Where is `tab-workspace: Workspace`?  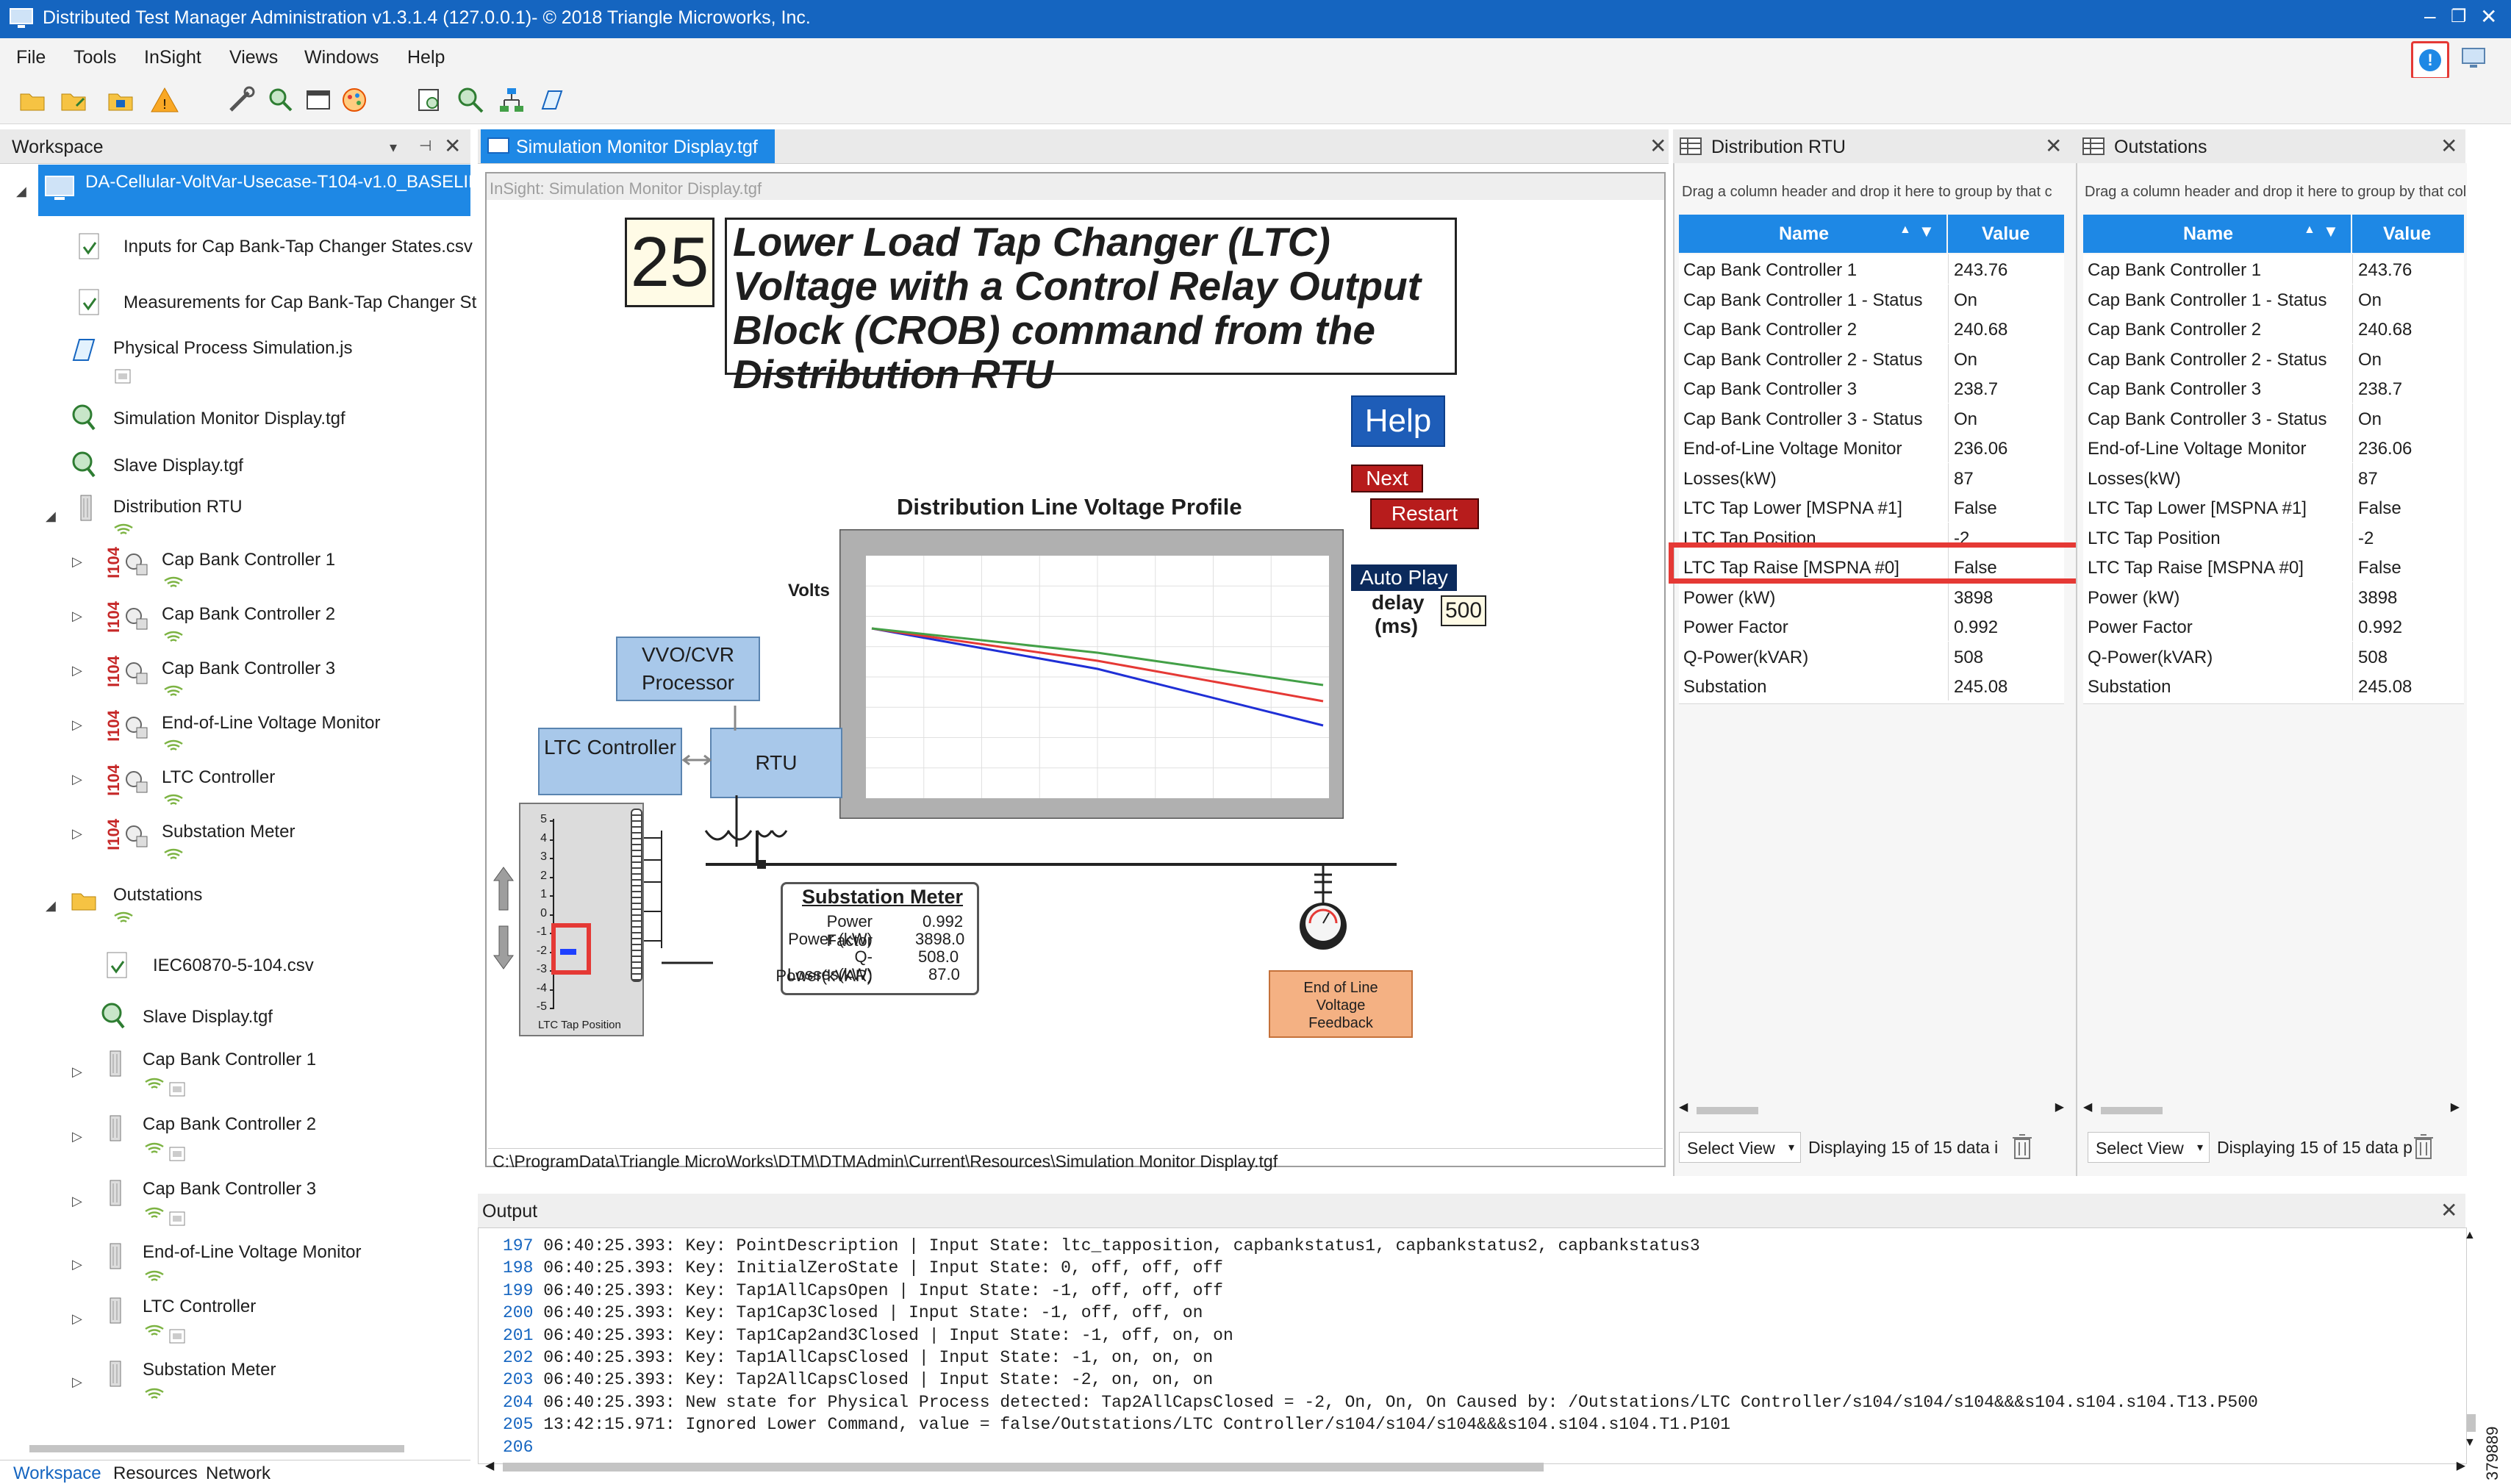
tab-workspace: Workspace is located at coordinates (57, 1474).